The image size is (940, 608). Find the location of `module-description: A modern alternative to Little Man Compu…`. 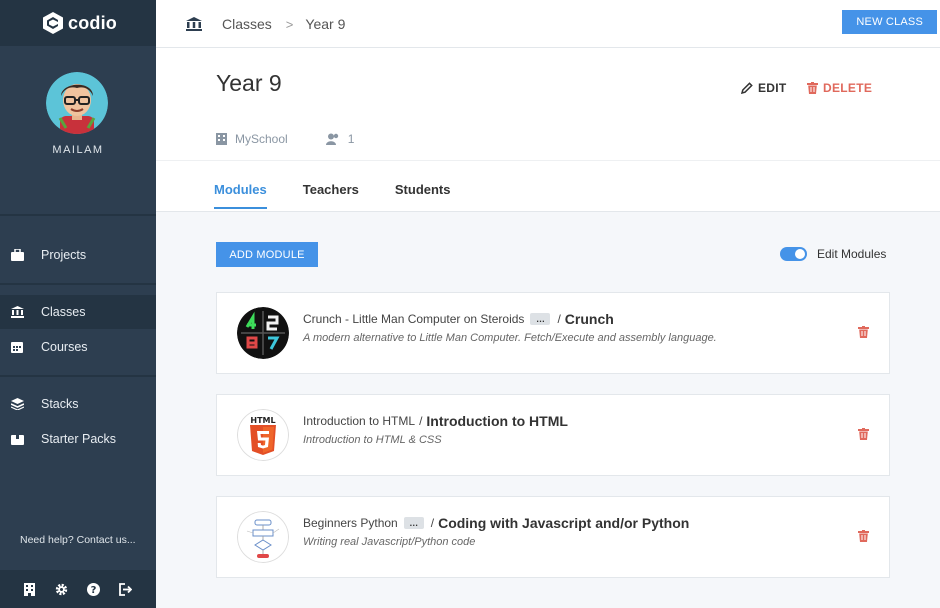

module-description: A modern alternative to Little Man Compu… is located at coordinates (510, 338).